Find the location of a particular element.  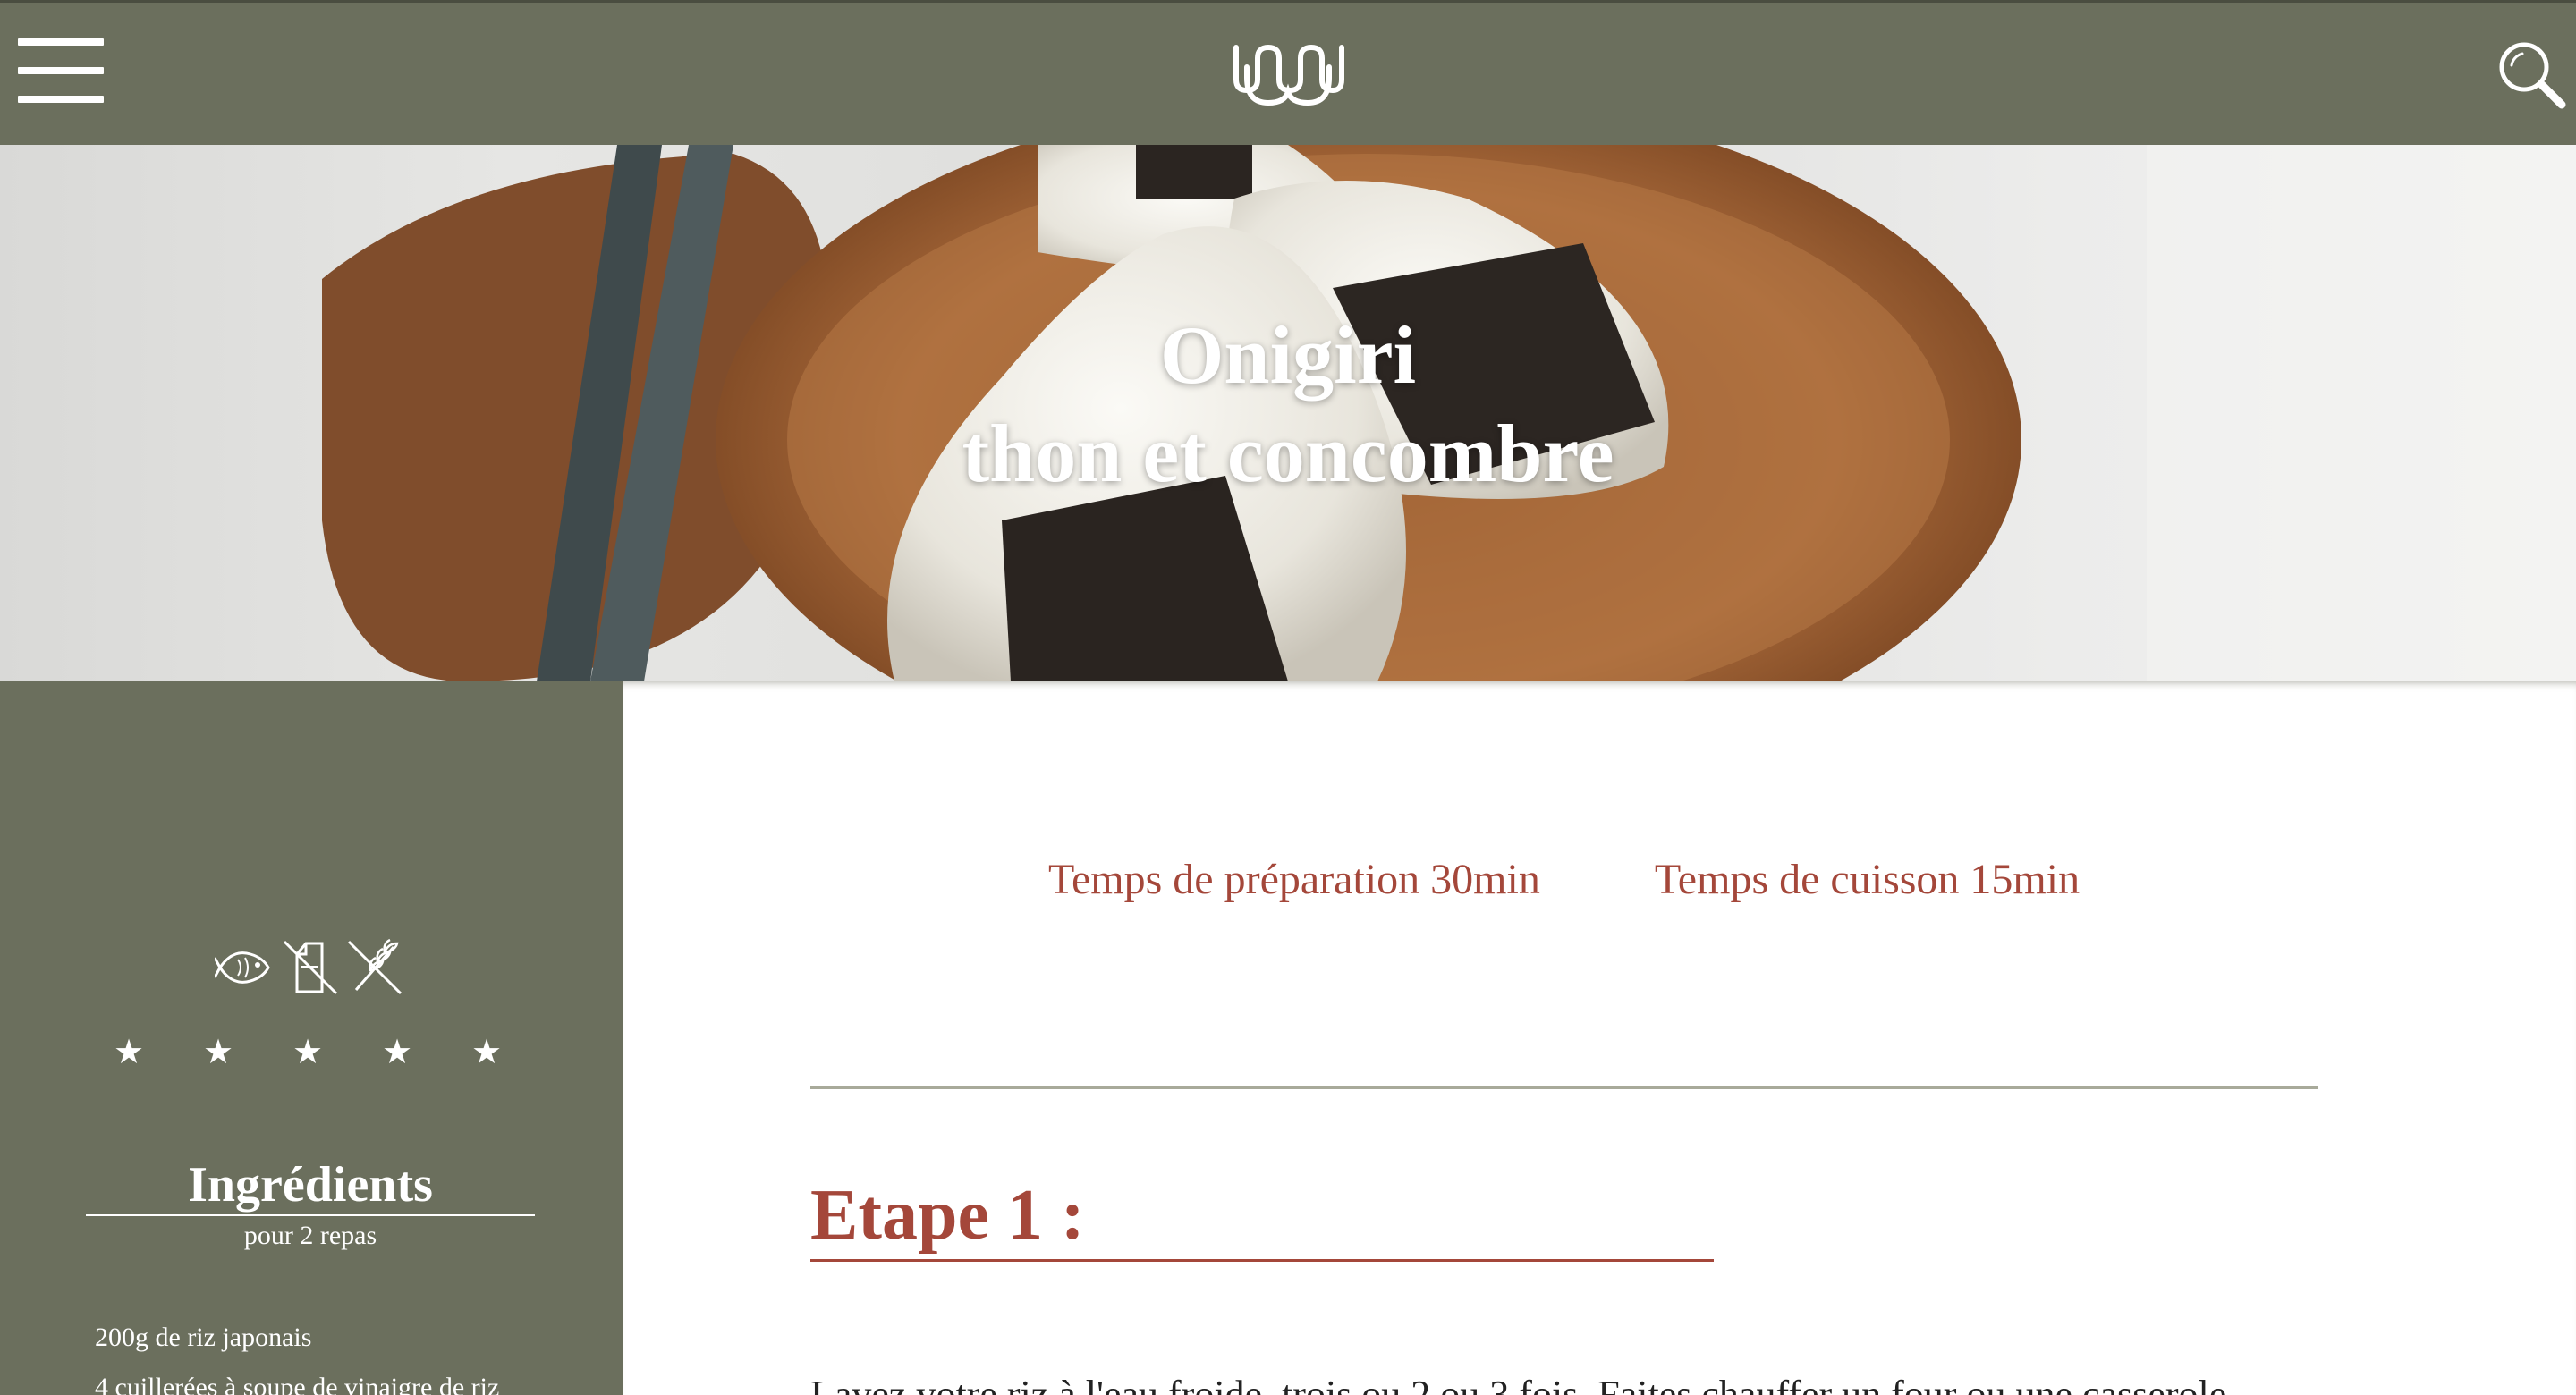

rating-stars: ★ ★ ★ ★ ★ is located at coordinates (313, 1052).